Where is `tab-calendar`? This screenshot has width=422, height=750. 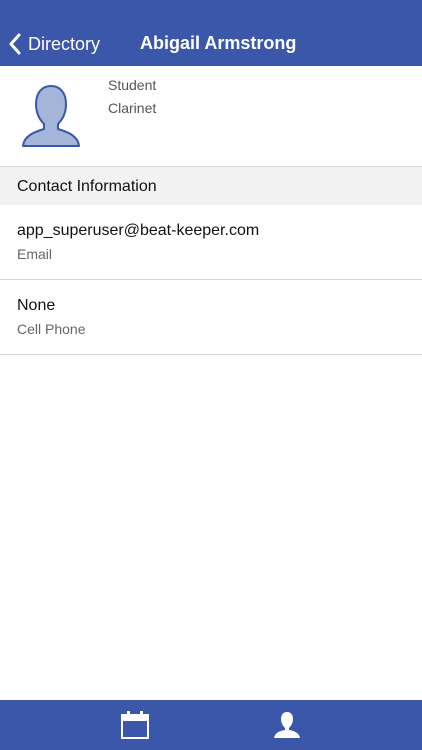
tab-calendar is located at coordinates (135, 725).